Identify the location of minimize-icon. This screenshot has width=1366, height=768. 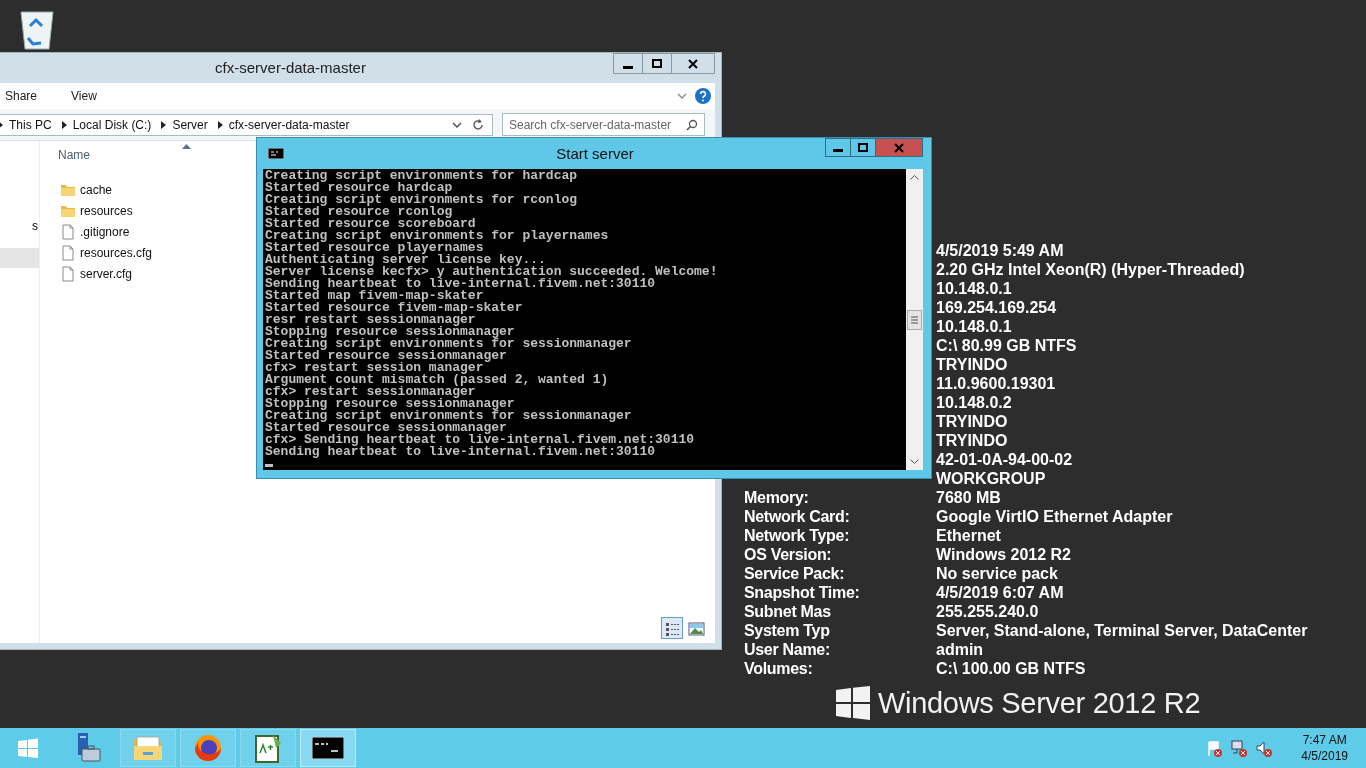
(838, 150).